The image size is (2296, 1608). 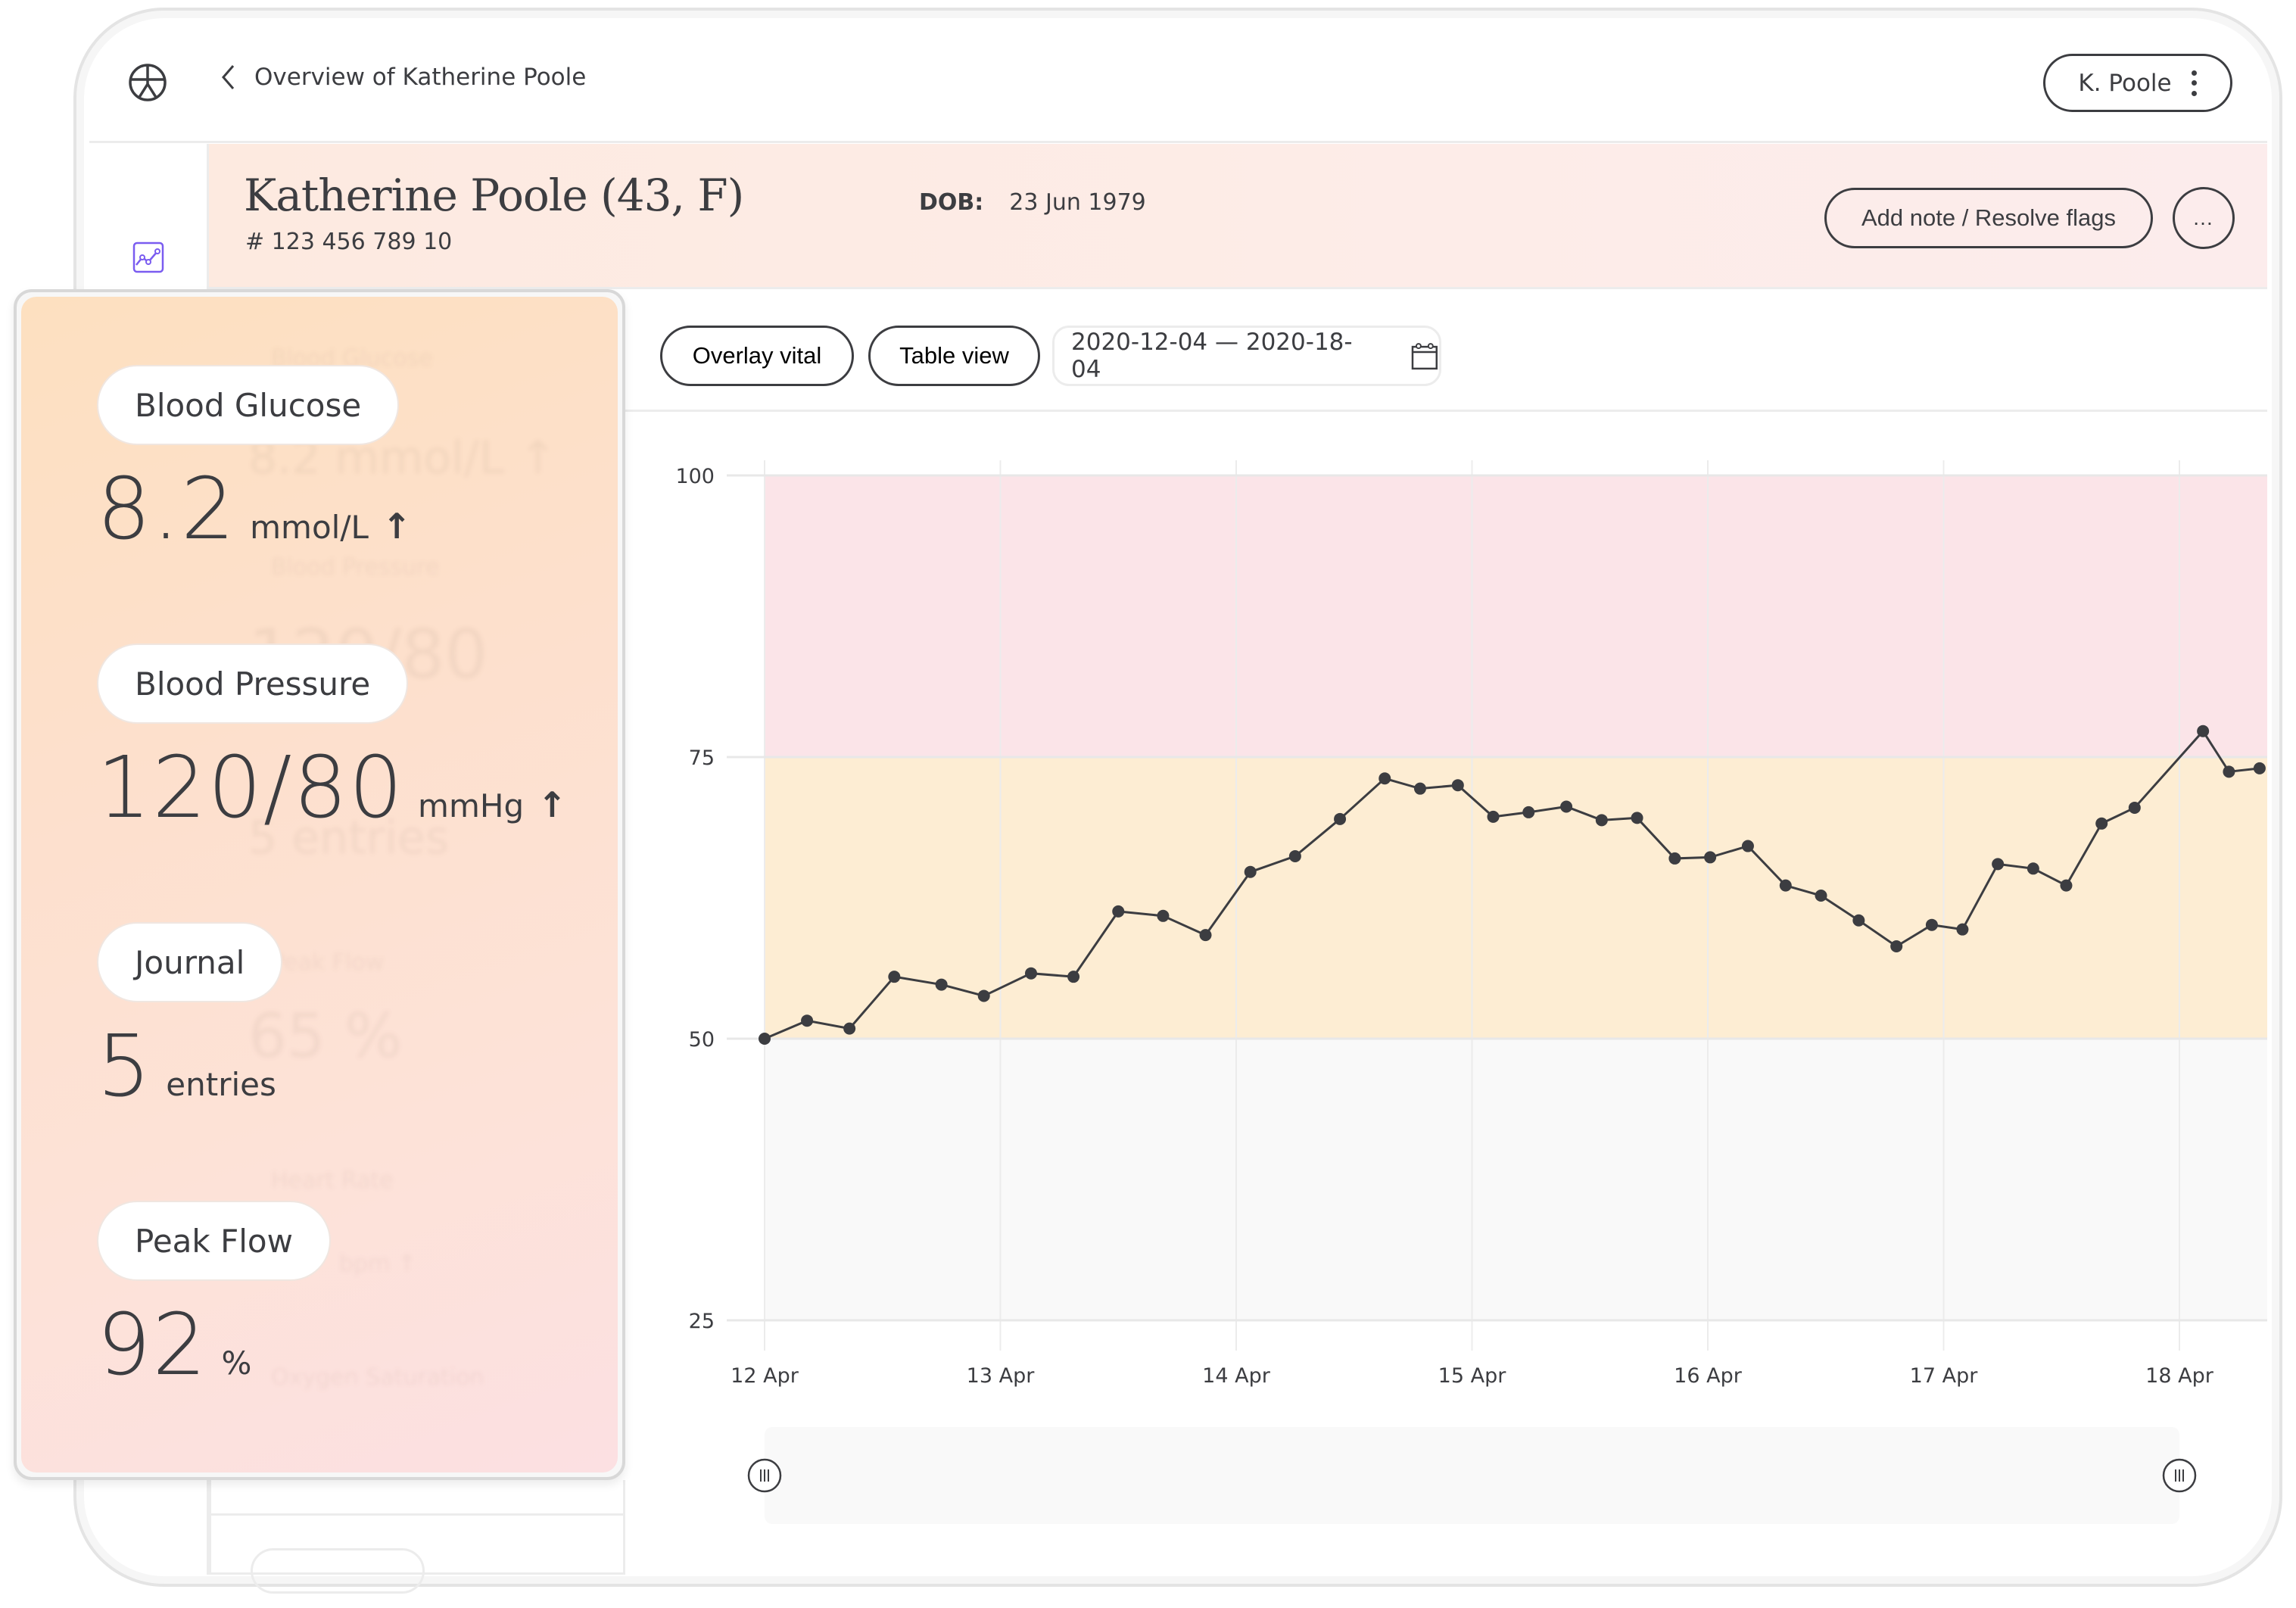 I want to click on metric-blood-pressure: Blood Pressure 120/80 mmHg ↑, so click(x=332, y=740).